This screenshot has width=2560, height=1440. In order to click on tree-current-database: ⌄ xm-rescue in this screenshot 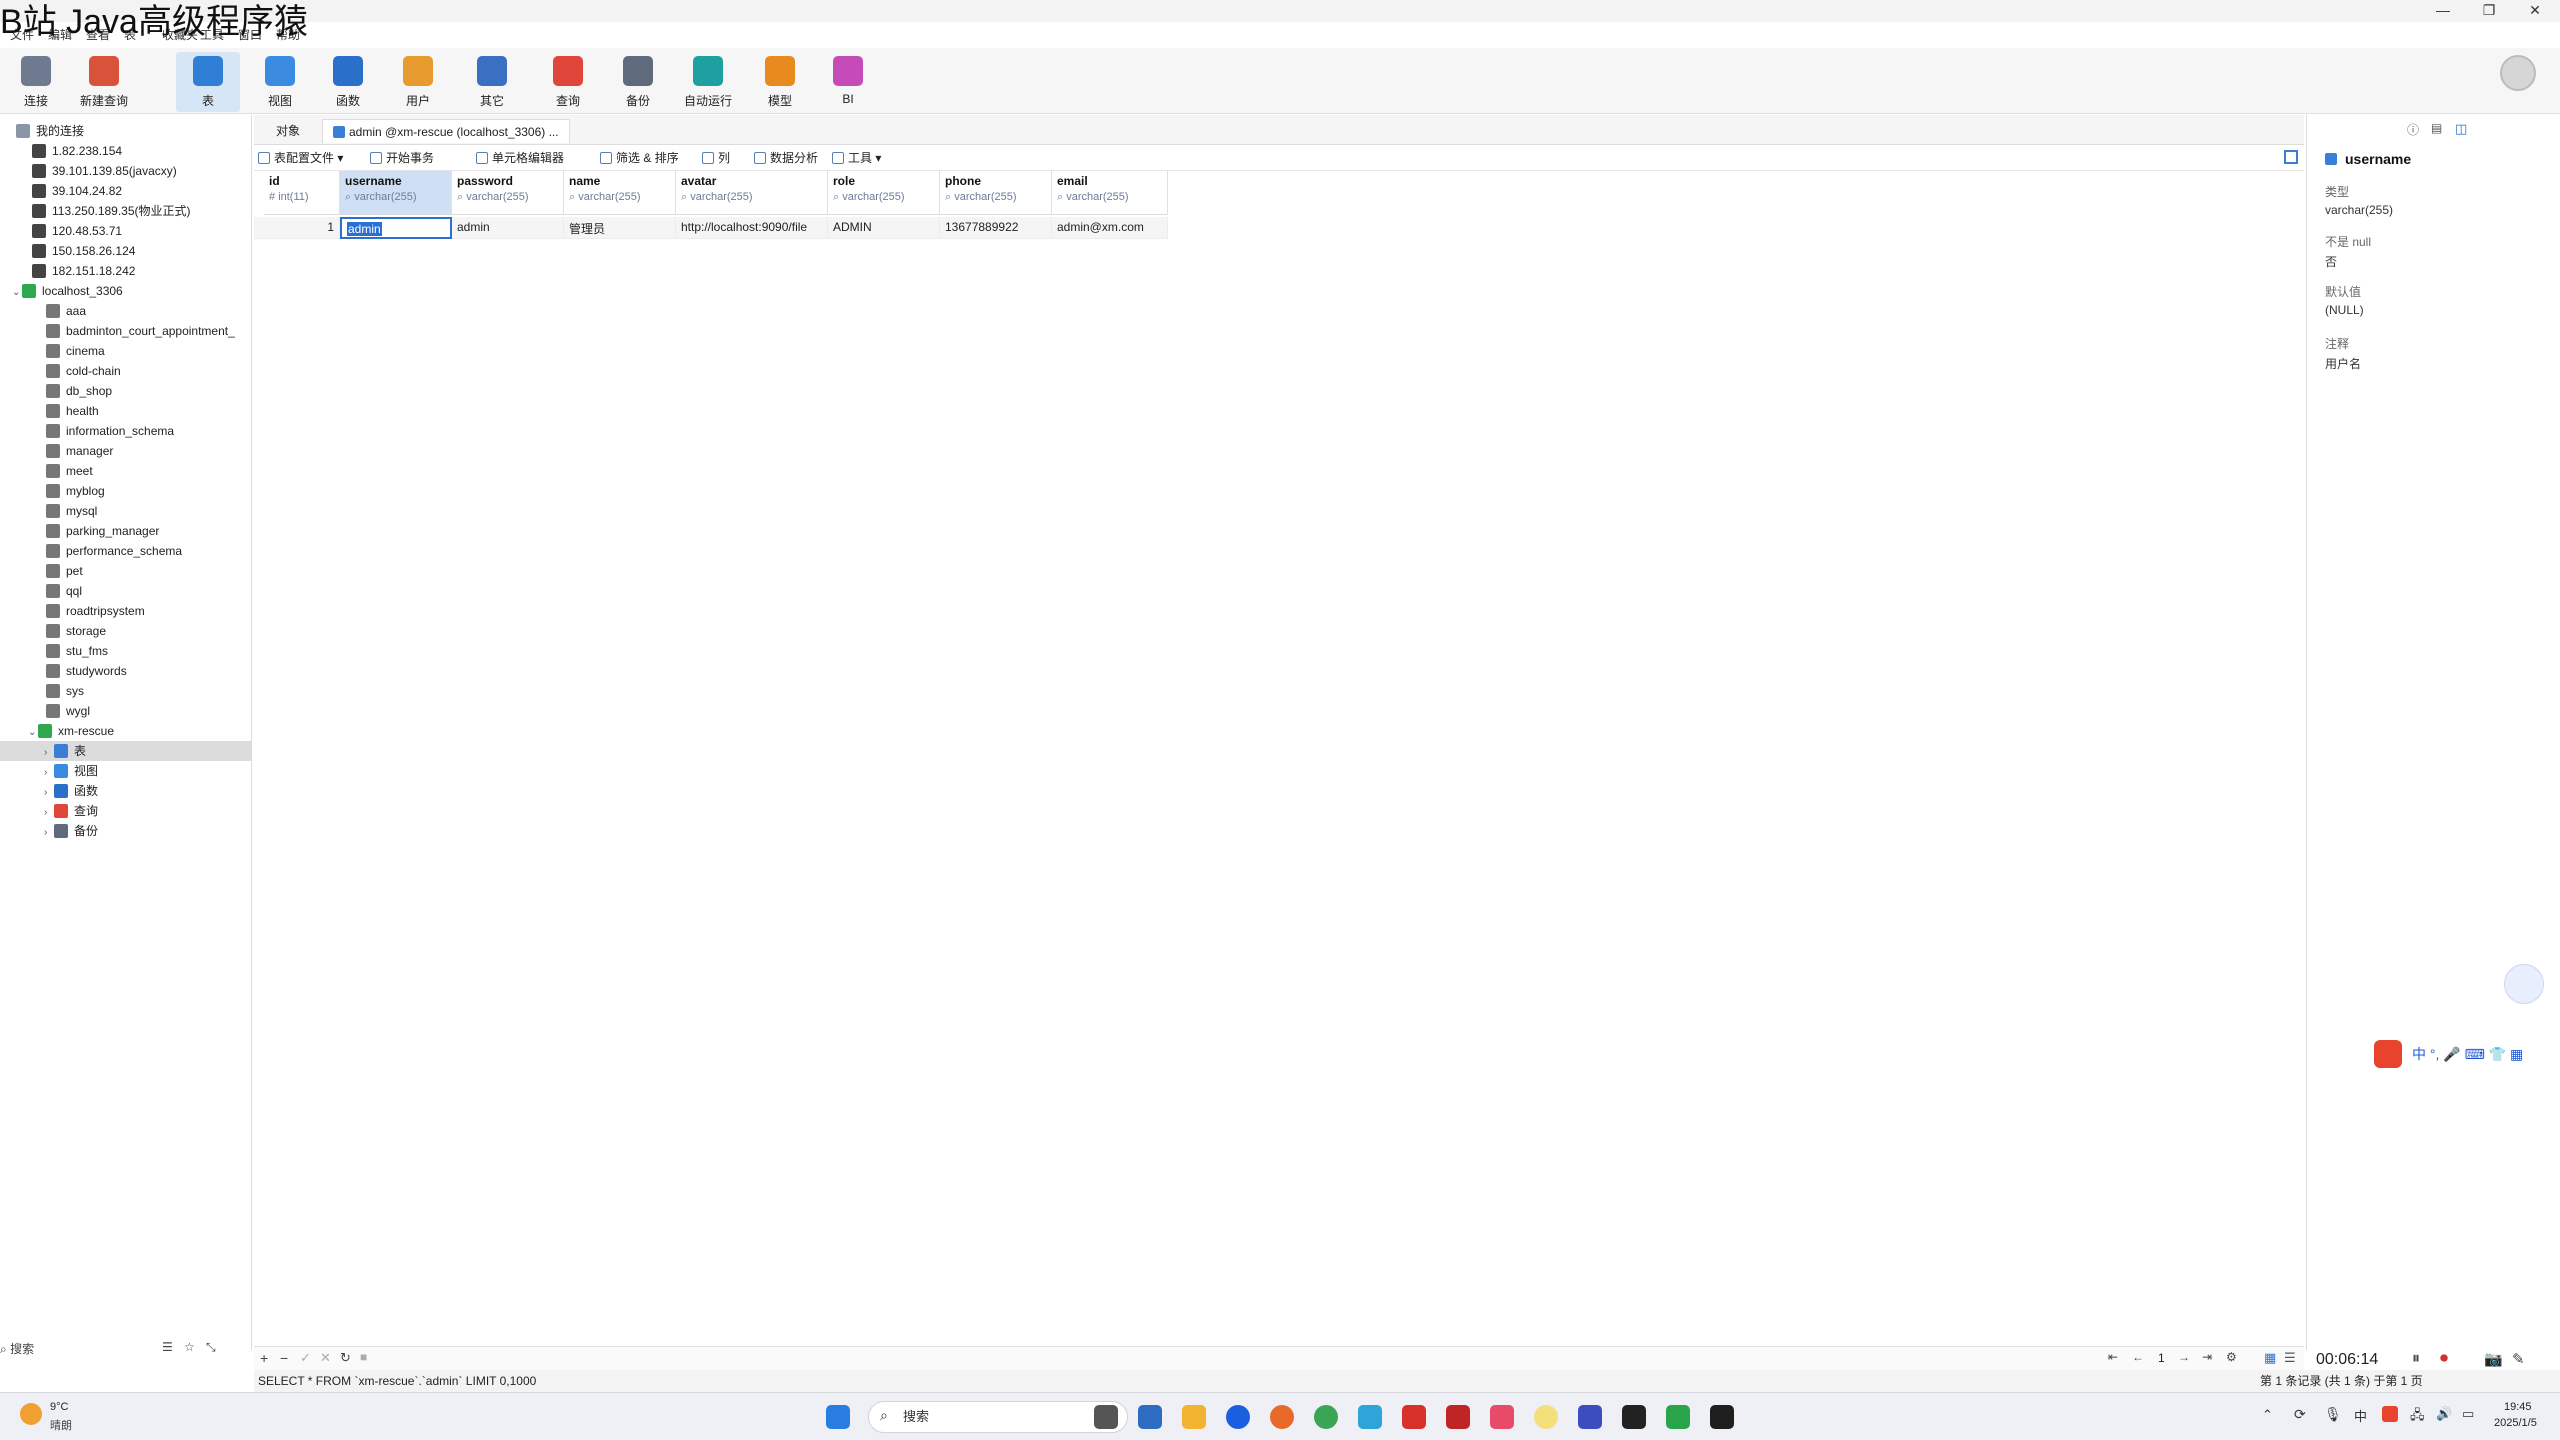, I will do `click(126, 731)`.